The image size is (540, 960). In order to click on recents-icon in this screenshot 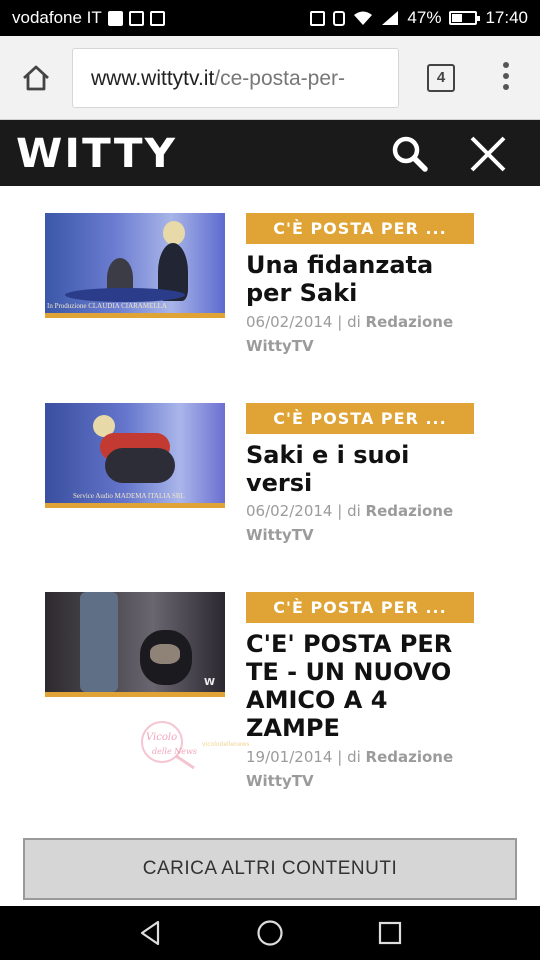, I will do `click(390, 933)`.